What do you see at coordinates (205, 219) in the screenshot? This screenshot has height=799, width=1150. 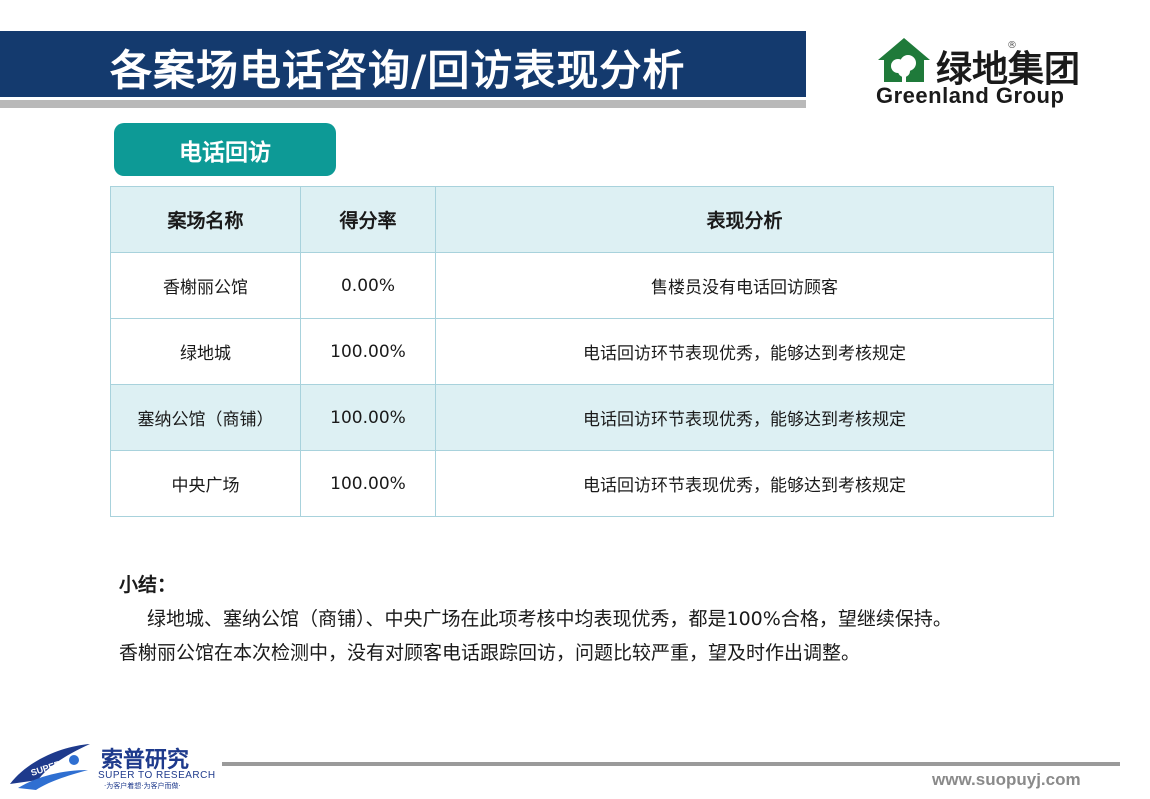 I see `header-site-name: 案场名称` at bounding box center [205, 219].